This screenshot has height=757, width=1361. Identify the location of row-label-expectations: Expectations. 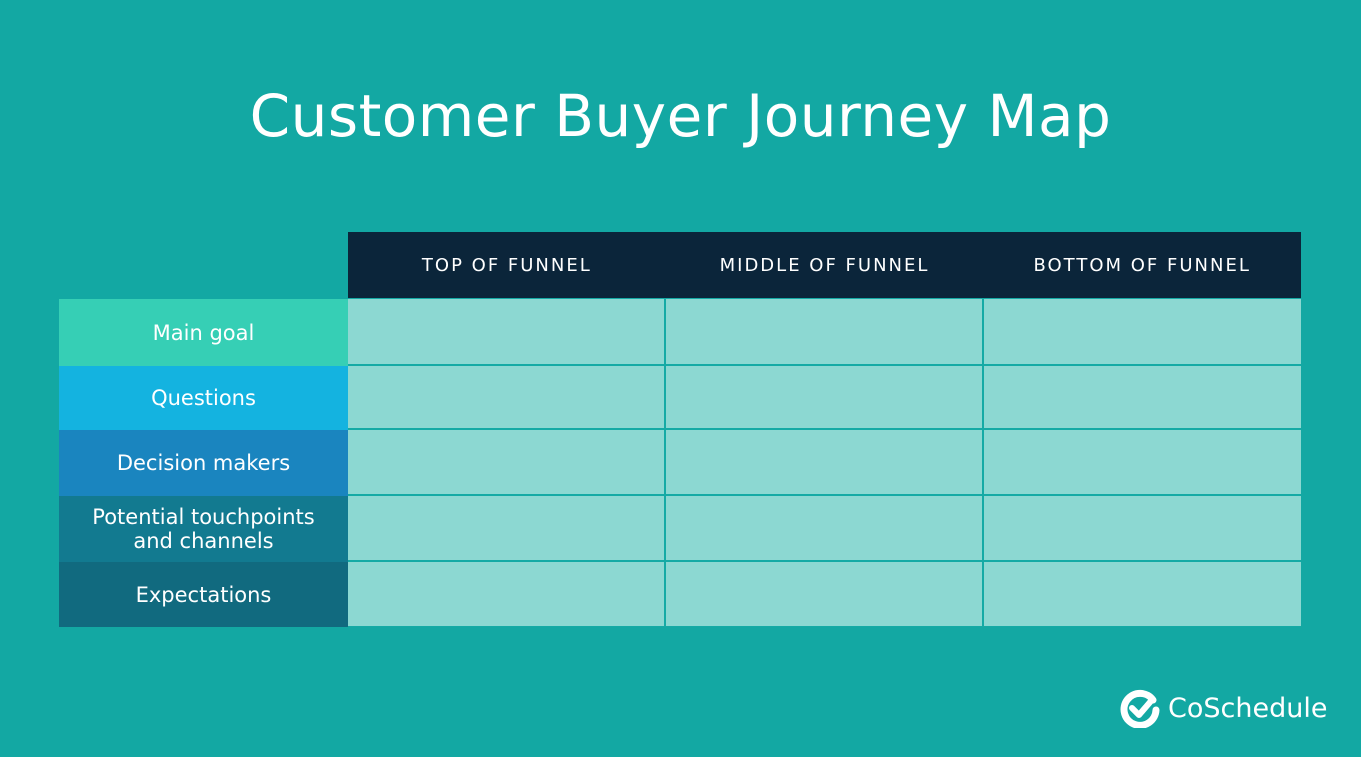
(203, 594).